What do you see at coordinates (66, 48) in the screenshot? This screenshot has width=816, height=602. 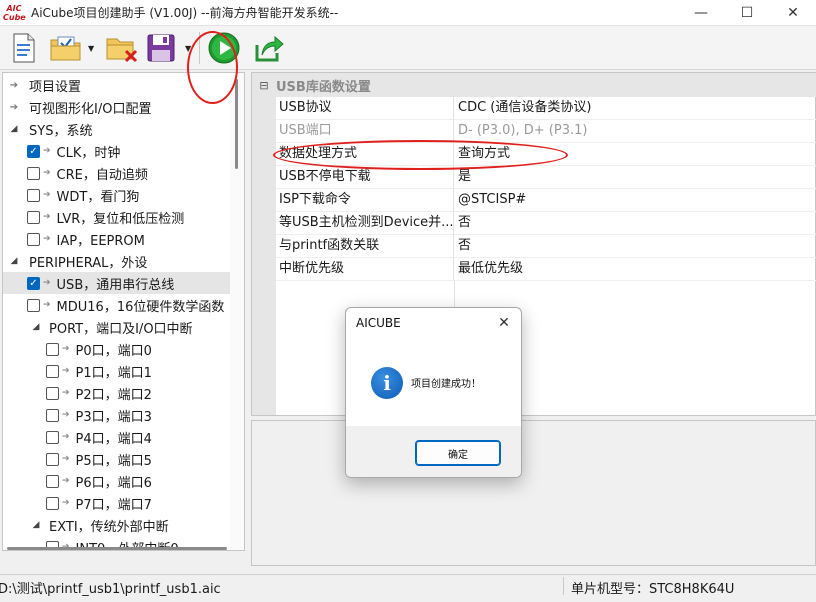 I see `open-settings-button` at bounding box center [66, 48].